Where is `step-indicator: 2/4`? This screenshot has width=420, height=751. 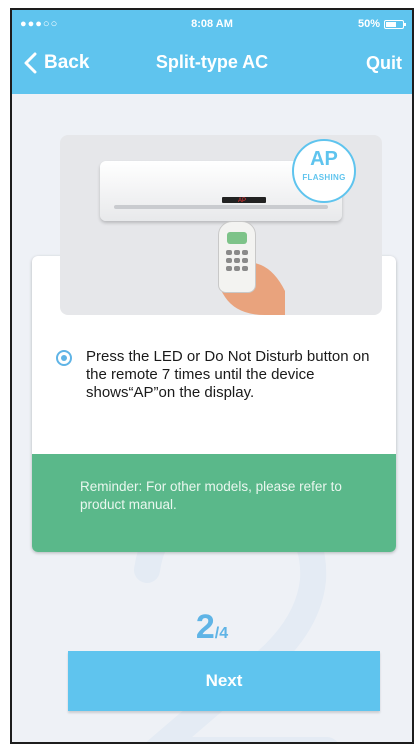 step-indicator: 2/4 is located at coordinates (212, 627).